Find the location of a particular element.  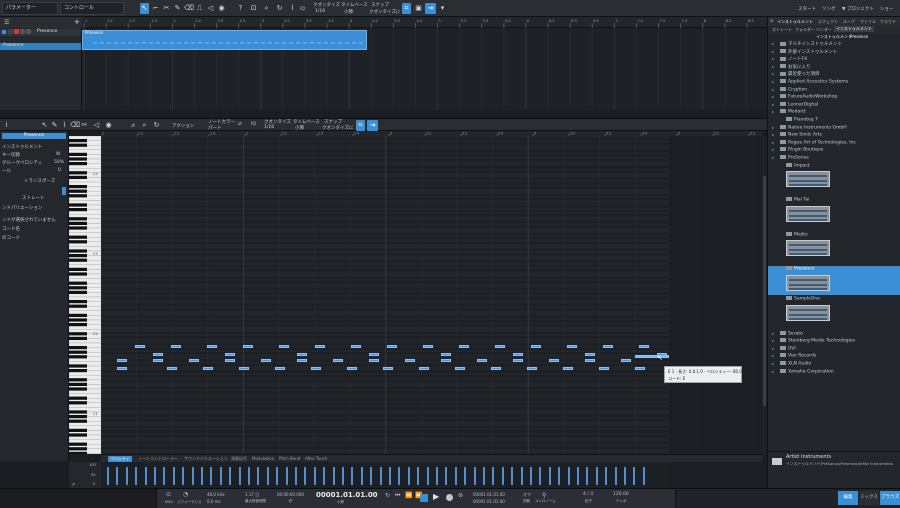

inspector-key-value: W is located at coordinates (58, 154).